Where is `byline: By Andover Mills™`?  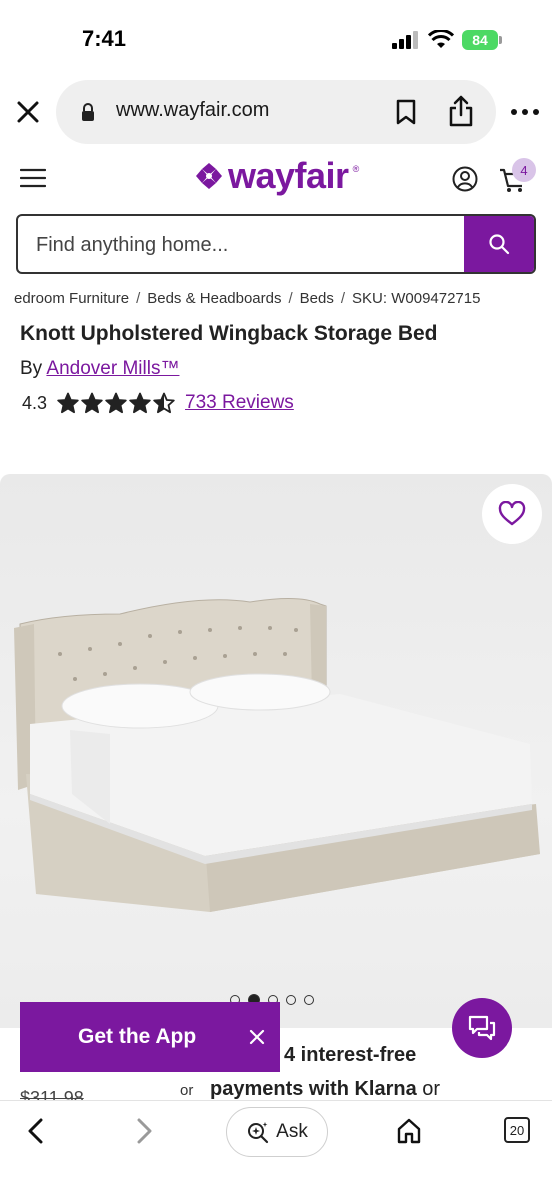
byline: By Andover Mills™ is located at coordinates (99, 369).